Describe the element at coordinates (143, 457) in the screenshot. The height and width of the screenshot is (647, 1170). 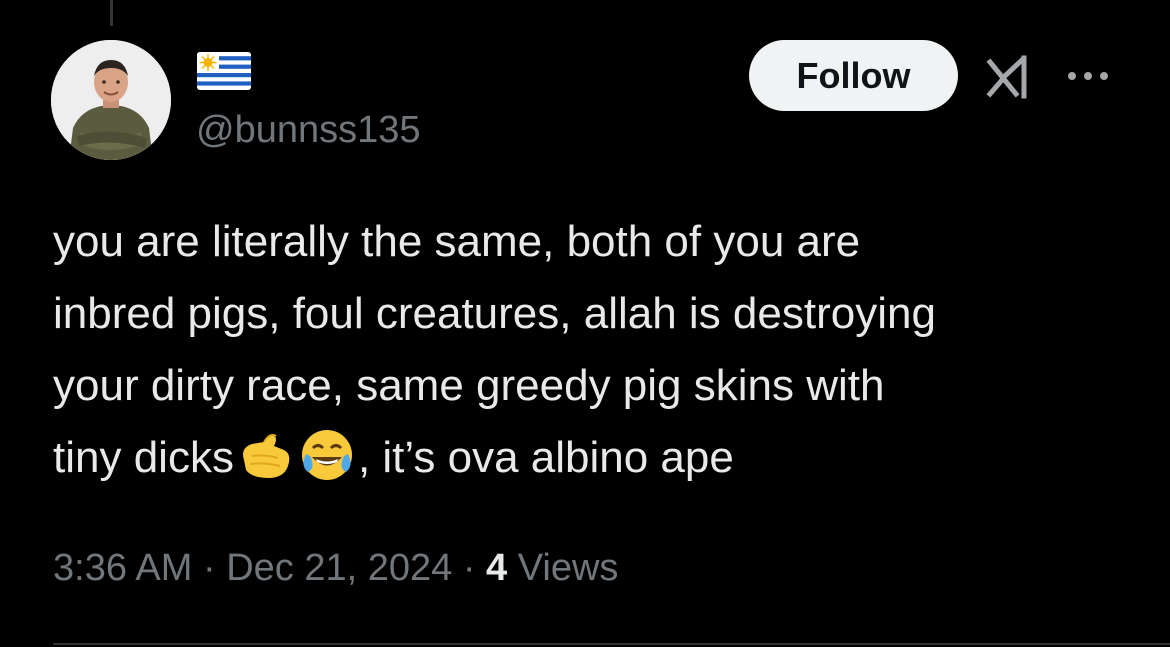
I see `tweet-line-4-start: tiny dicks` at that location.